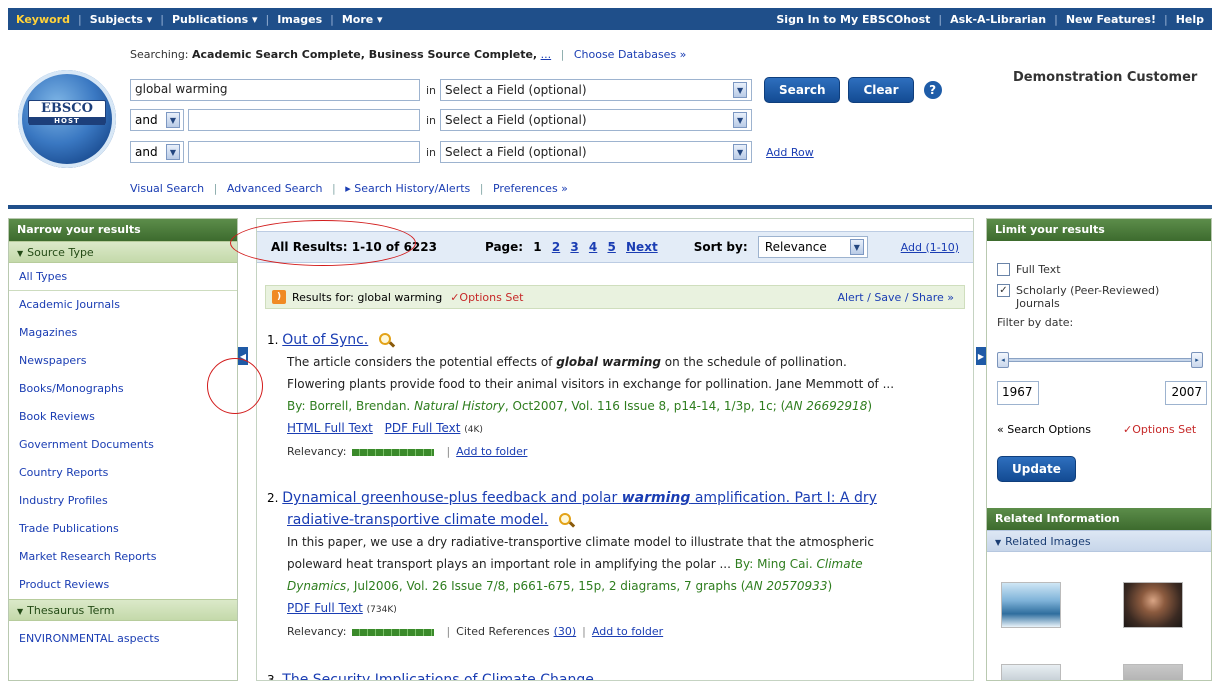 The image size is (1212, 681). I want to click on date-to-input: 2007, so click(1186, 393).